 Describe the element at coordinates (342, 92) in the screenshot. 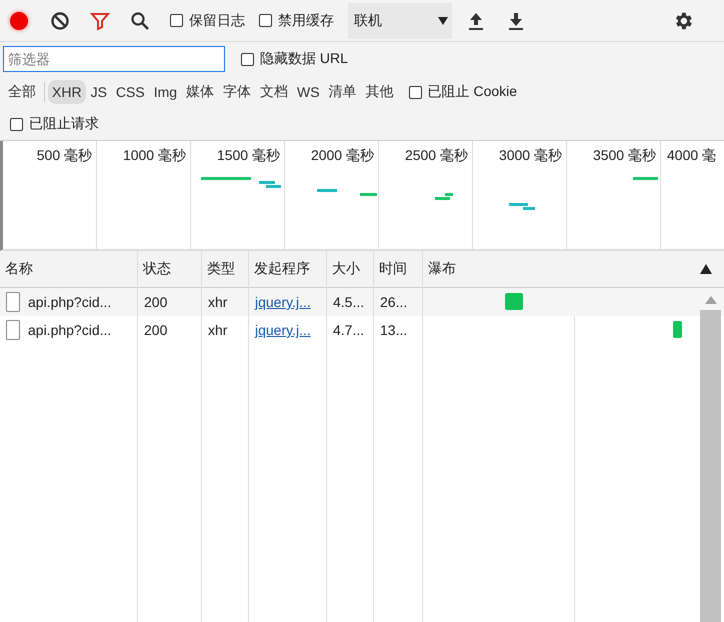

I see `type-filter-button: 清单` at that location.